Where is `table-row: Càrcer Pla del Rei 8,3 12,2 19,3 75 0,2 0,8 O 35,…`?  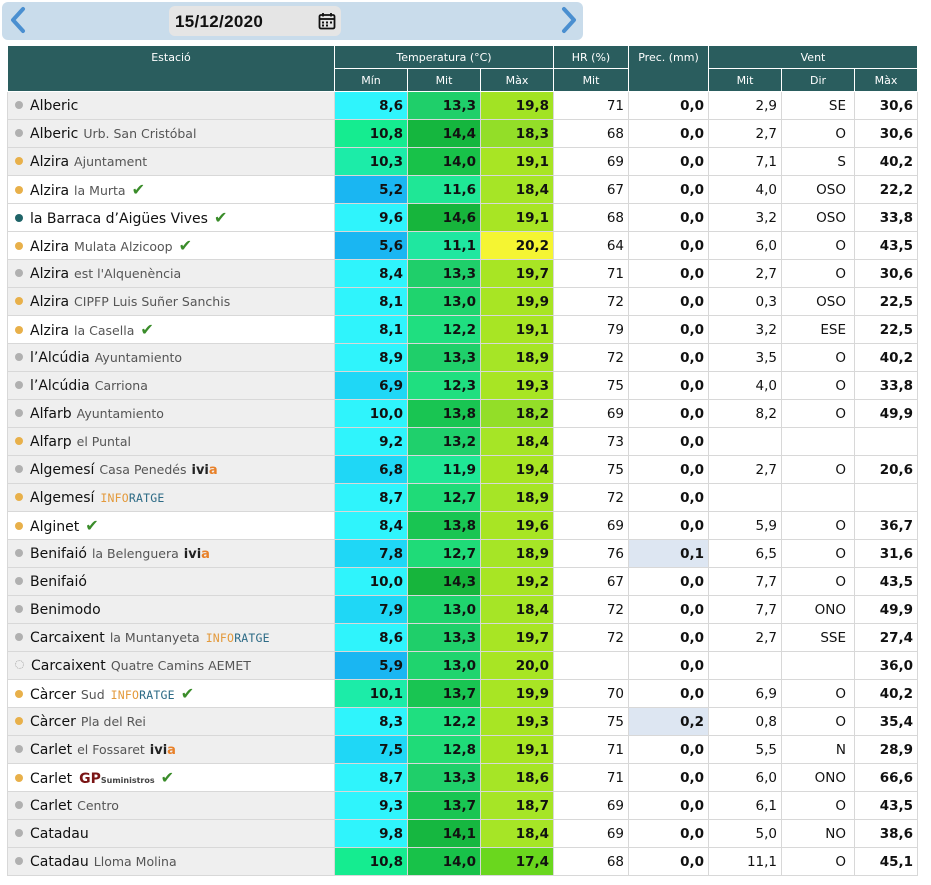 table-row: Càrcer Pla del Rei 8,3 12,2 19,3 75 0,2 0,8 O 35,… is located at coordinates (462, 721).